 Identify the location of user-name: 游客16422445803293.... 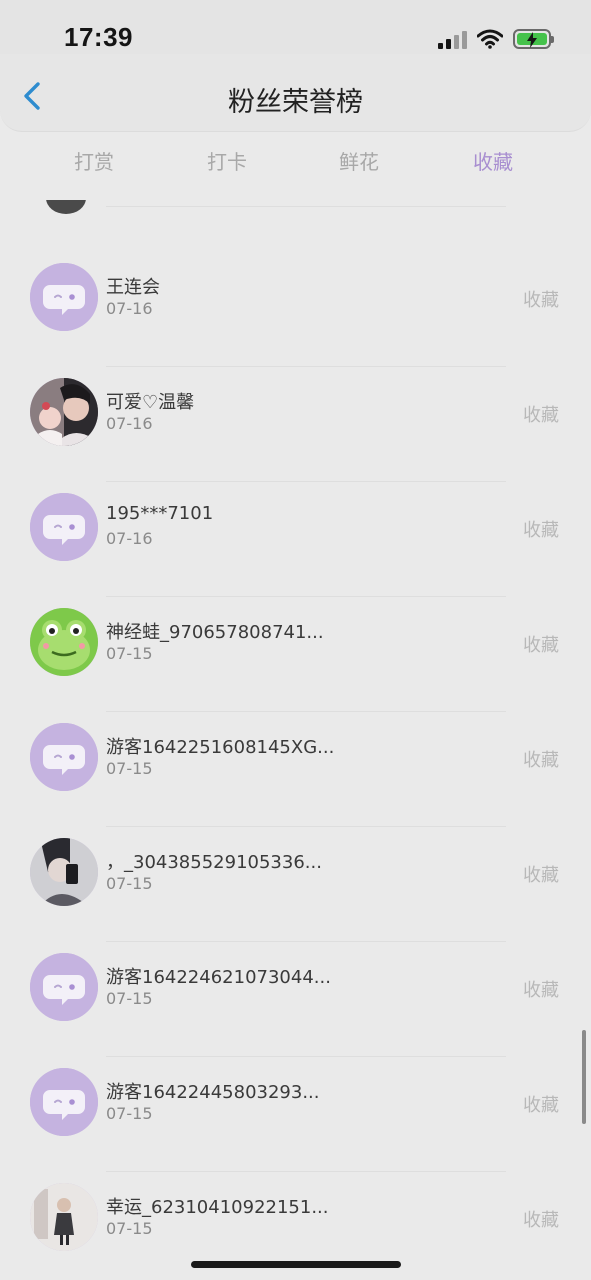
(213, 1092).